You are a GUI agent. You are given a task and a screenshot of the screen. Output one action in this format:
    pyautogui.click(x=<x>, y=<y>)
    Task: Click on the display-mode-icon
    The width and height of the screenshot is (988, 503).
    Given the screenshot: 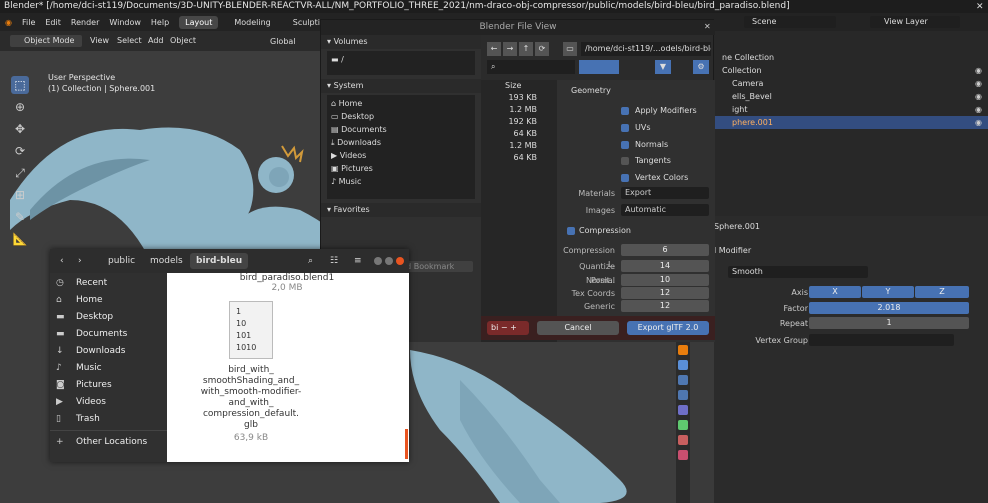 What is the action you would take?
    pyautogui.click(x=599, y=67)
    